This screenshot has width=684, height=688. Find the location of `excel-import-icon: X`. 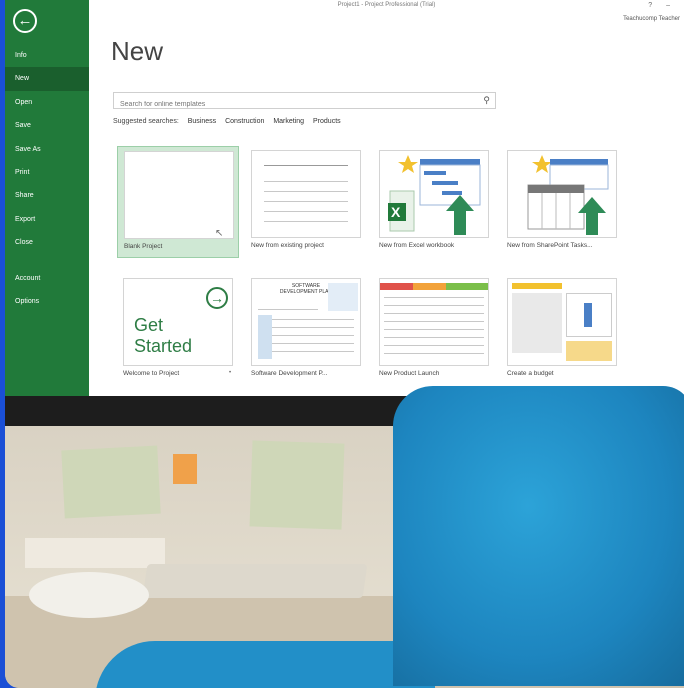

excel-import-icon: X is located at coordinates (434, 195).